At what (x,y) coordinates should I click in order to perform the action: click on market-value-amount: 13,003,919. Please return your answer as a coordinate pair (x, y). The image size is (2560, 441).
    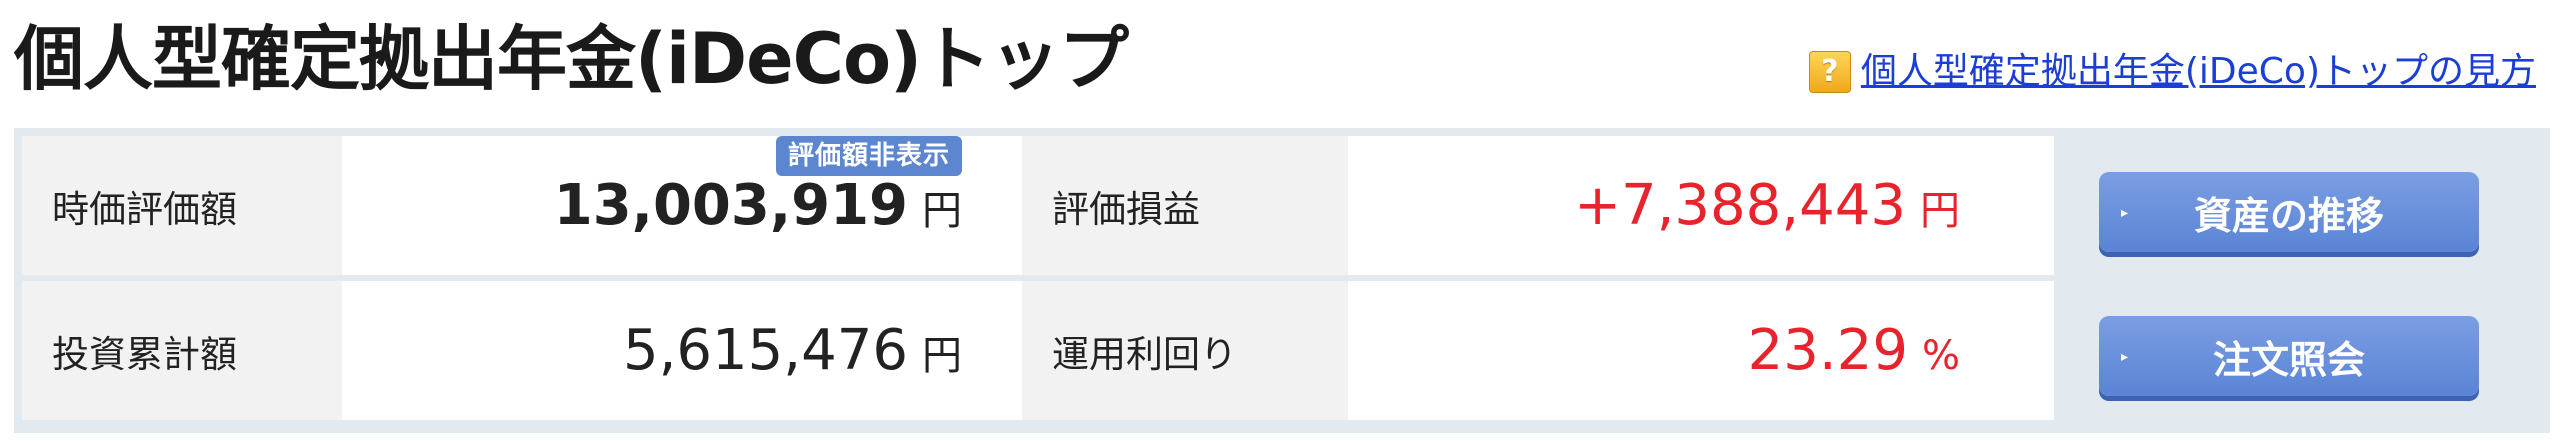
    Looking at the image, I should click on (730, 205).